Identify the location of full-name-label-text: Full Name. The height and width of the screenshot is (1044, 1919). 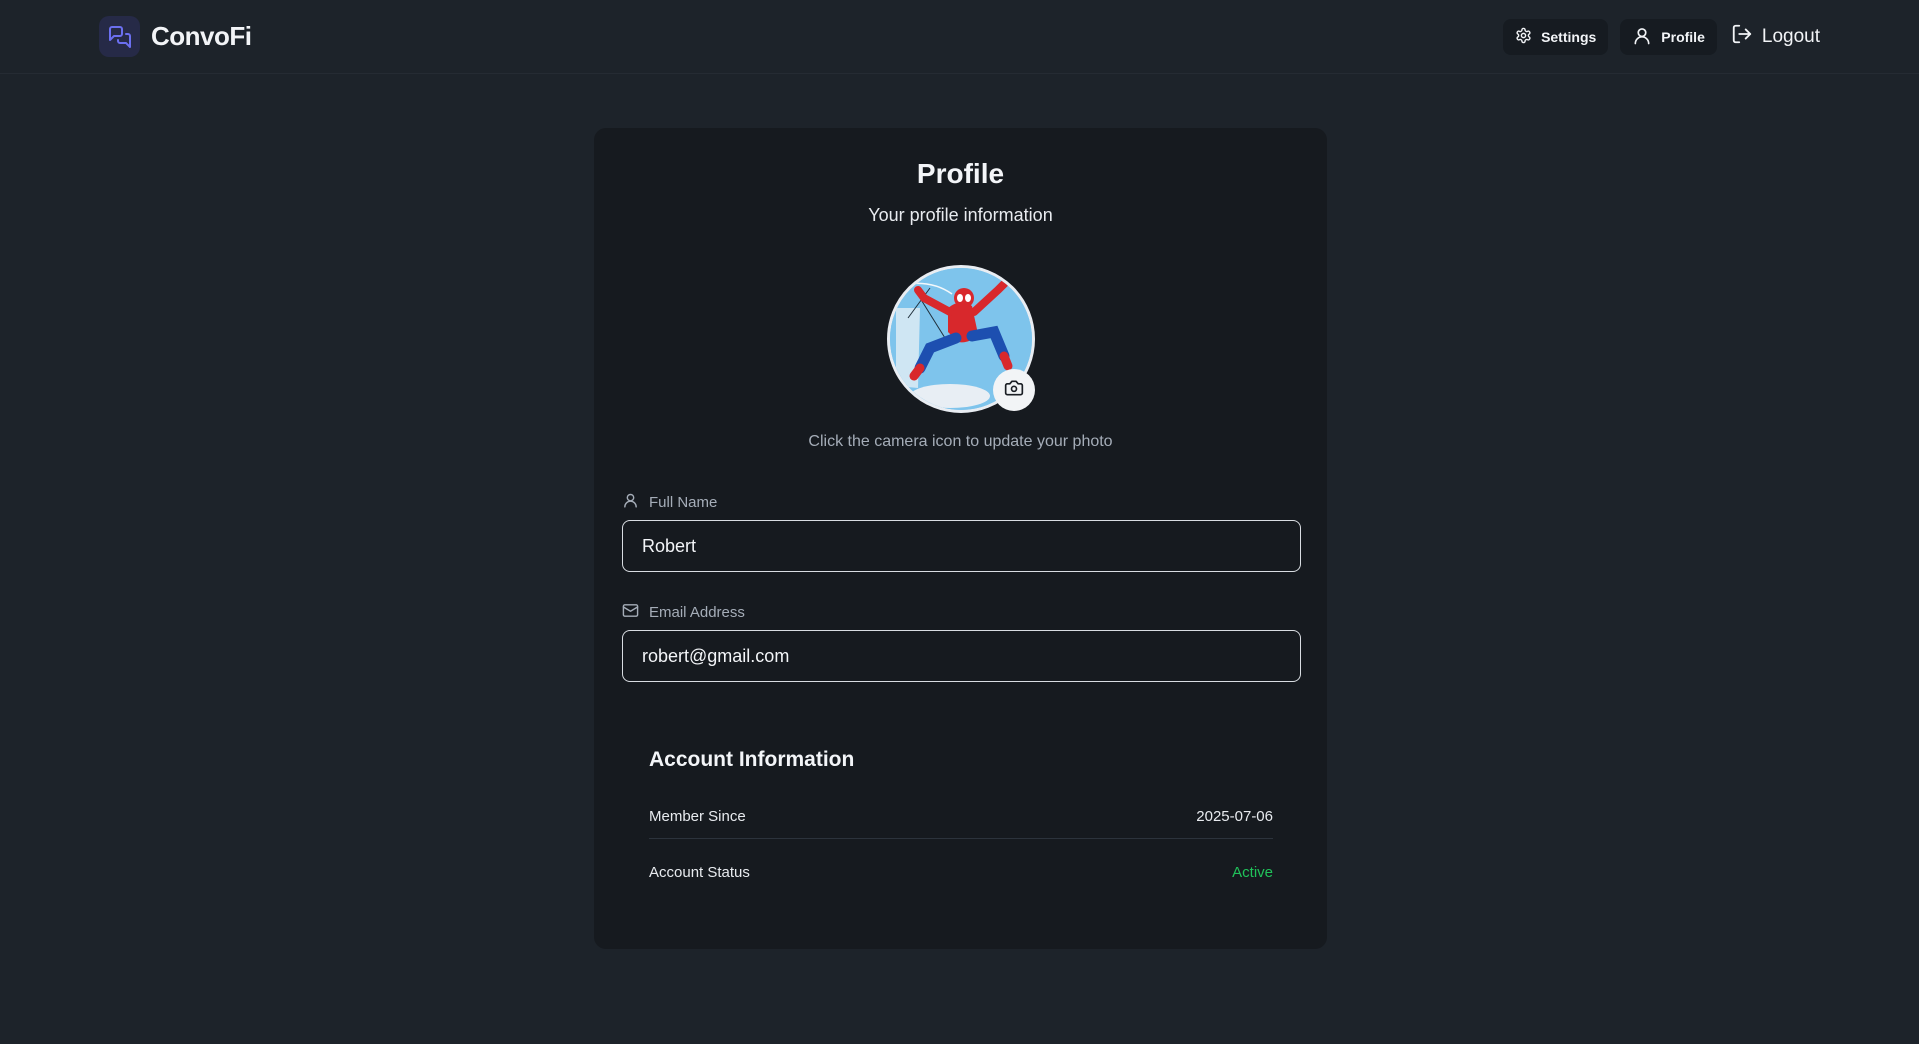
(683, 502).